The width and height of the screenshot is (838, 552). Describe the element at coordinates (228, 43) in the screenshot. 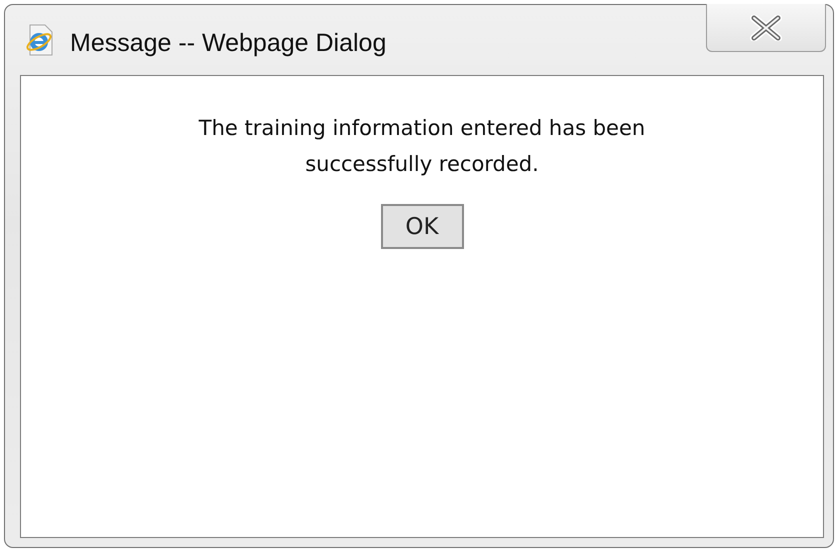

I see `window-title: Message -- Webpage Dialog` at that location.